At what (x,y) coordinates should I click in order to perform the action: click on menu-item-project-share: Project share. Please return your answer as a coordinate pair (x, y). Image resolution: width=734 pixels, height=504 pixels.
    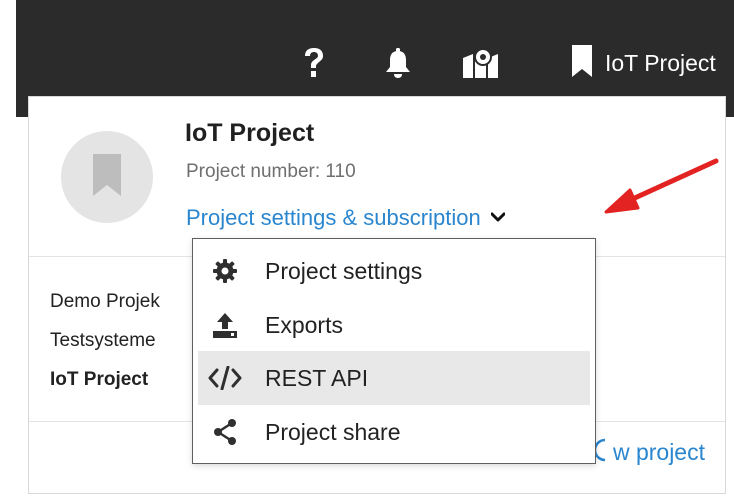
    Looking at the image, I should click on (394, 432).